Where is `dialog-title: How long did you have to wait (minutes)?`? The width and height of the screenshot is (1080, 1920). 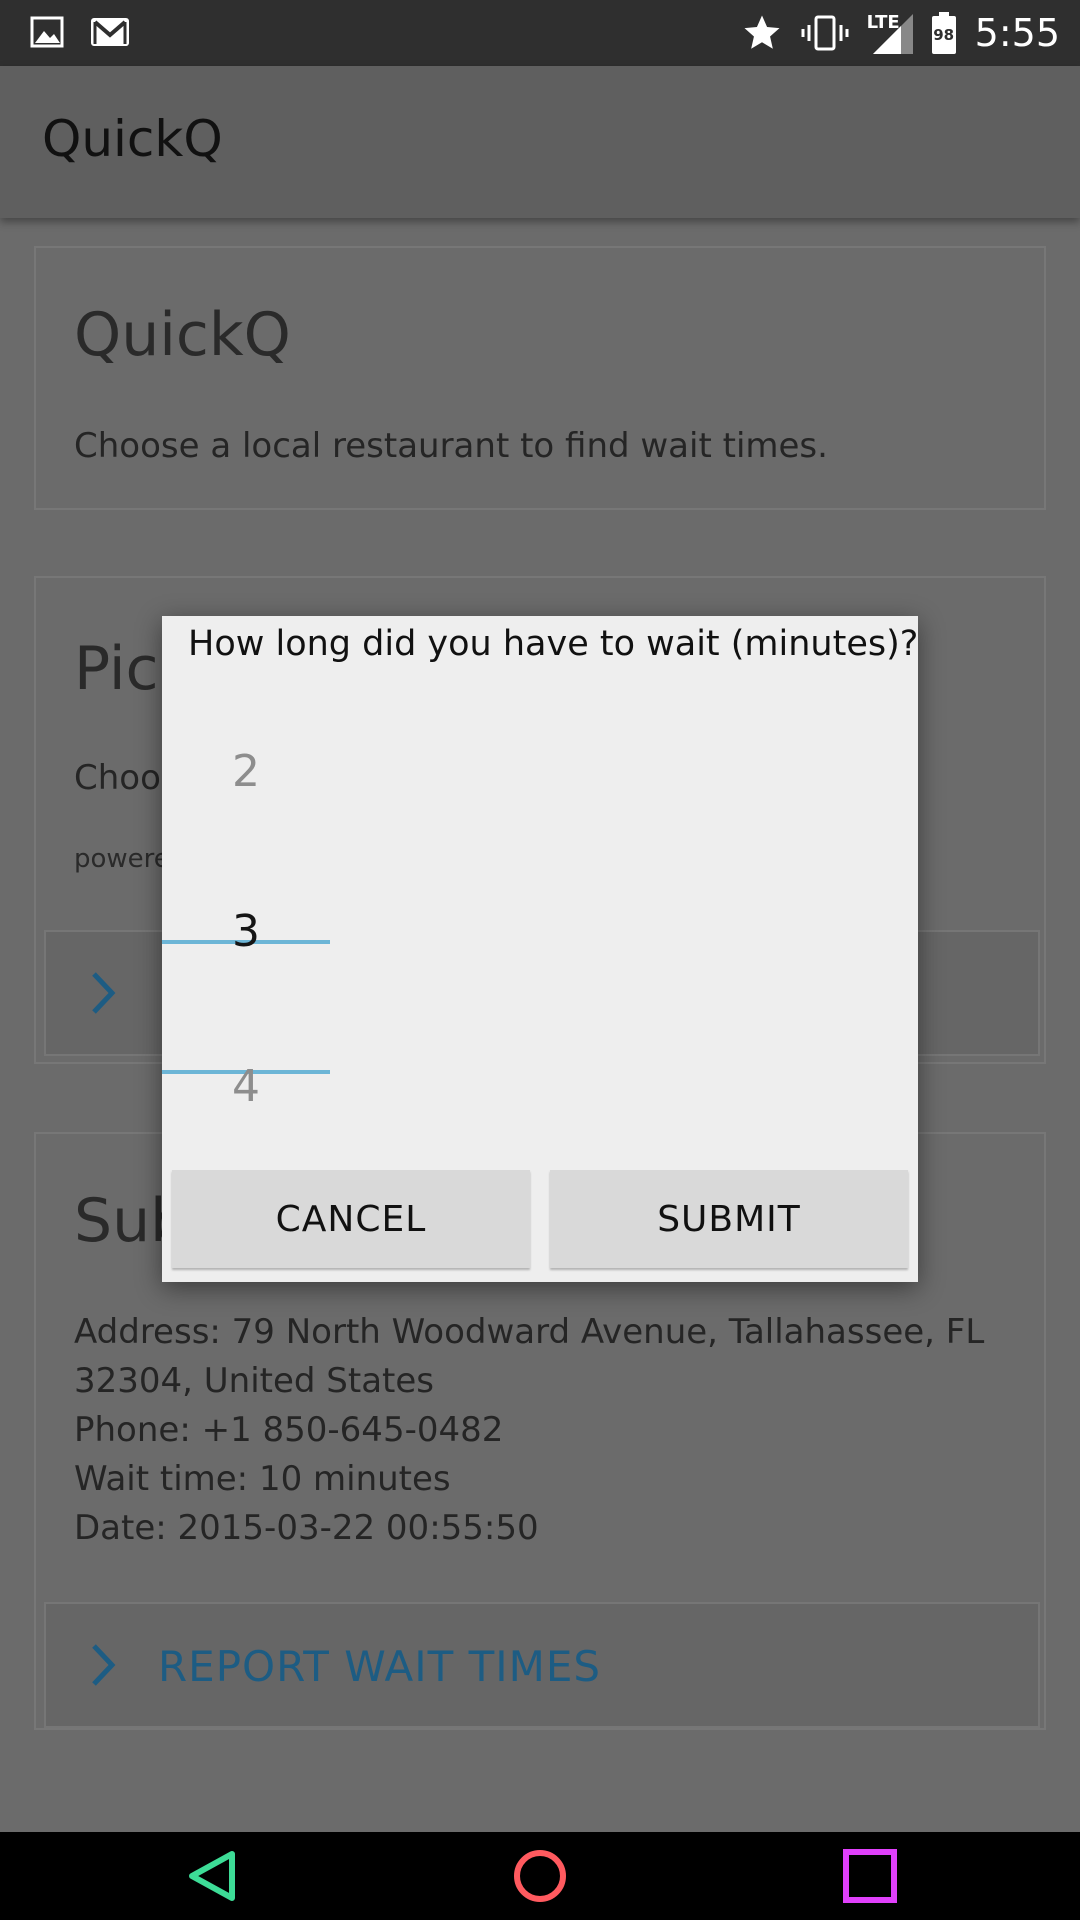 dialog-title: How long did you have to wait (minutes)? is located at coordinates (553, 644).